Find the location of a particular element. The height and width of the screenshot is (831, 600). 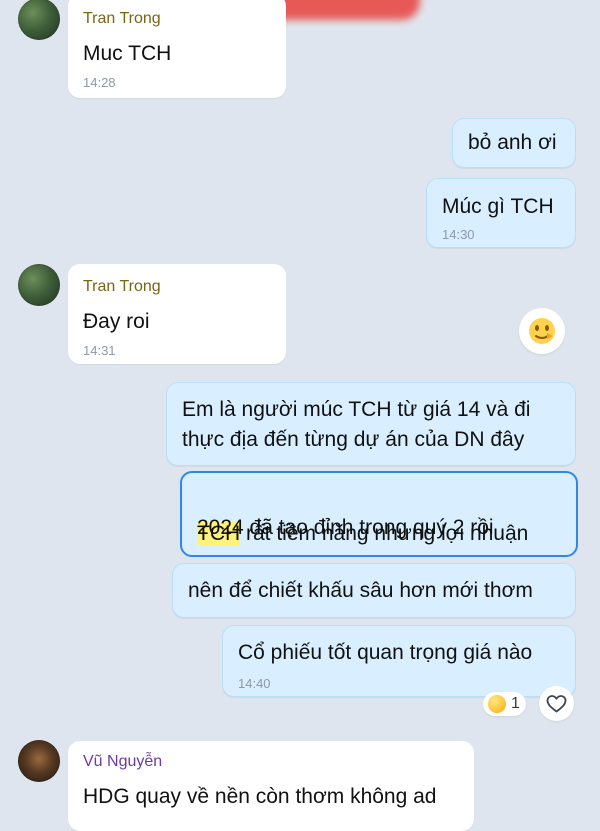

message-bubble-outgoing: nên để chiết khấu sâu hơn mới thơm is located at coordinates (374, 590).